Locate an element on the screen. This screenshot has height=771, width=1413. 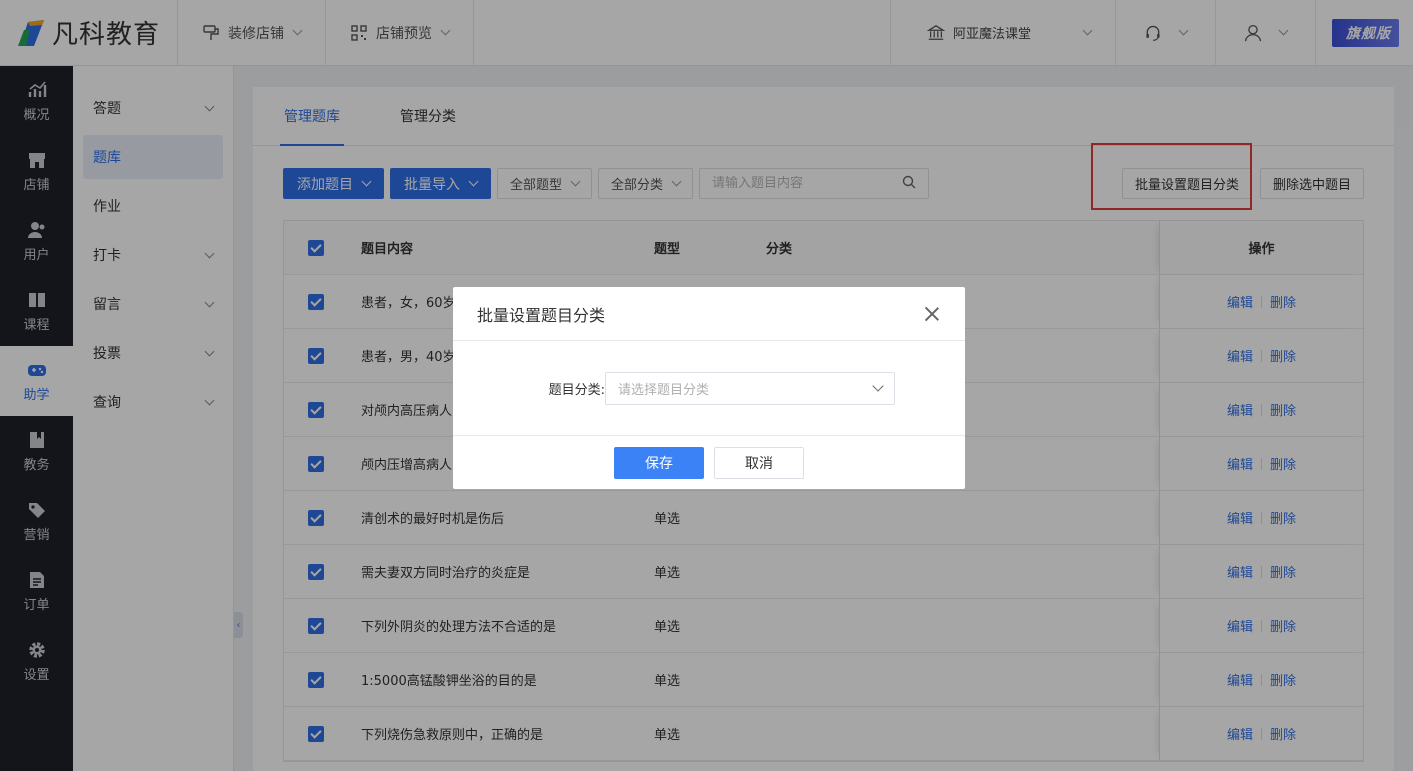
save-button: 保存 is located at coordinates (659, 462).